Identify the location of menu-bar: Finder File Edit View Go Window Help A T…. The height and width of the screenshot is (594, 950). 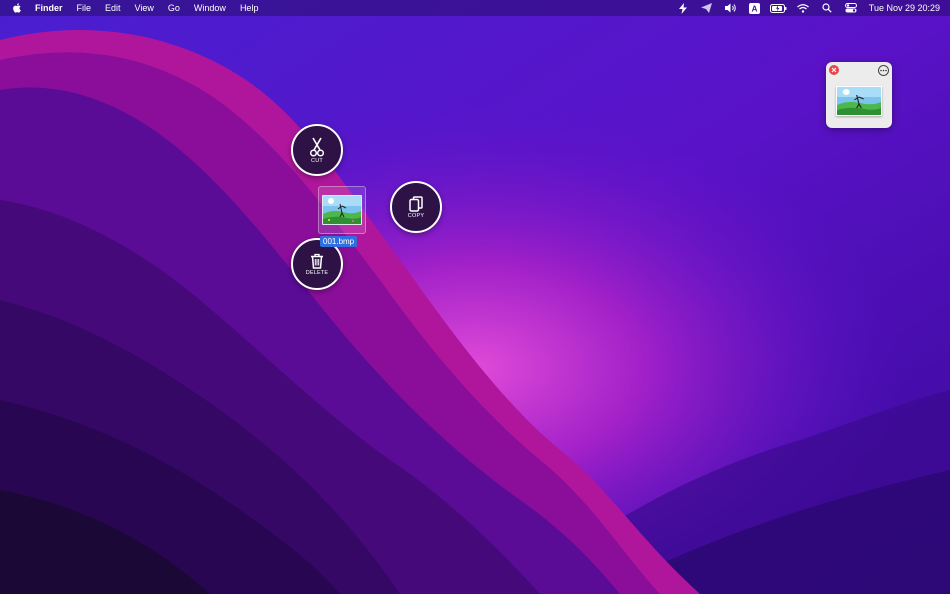
(475, 8).